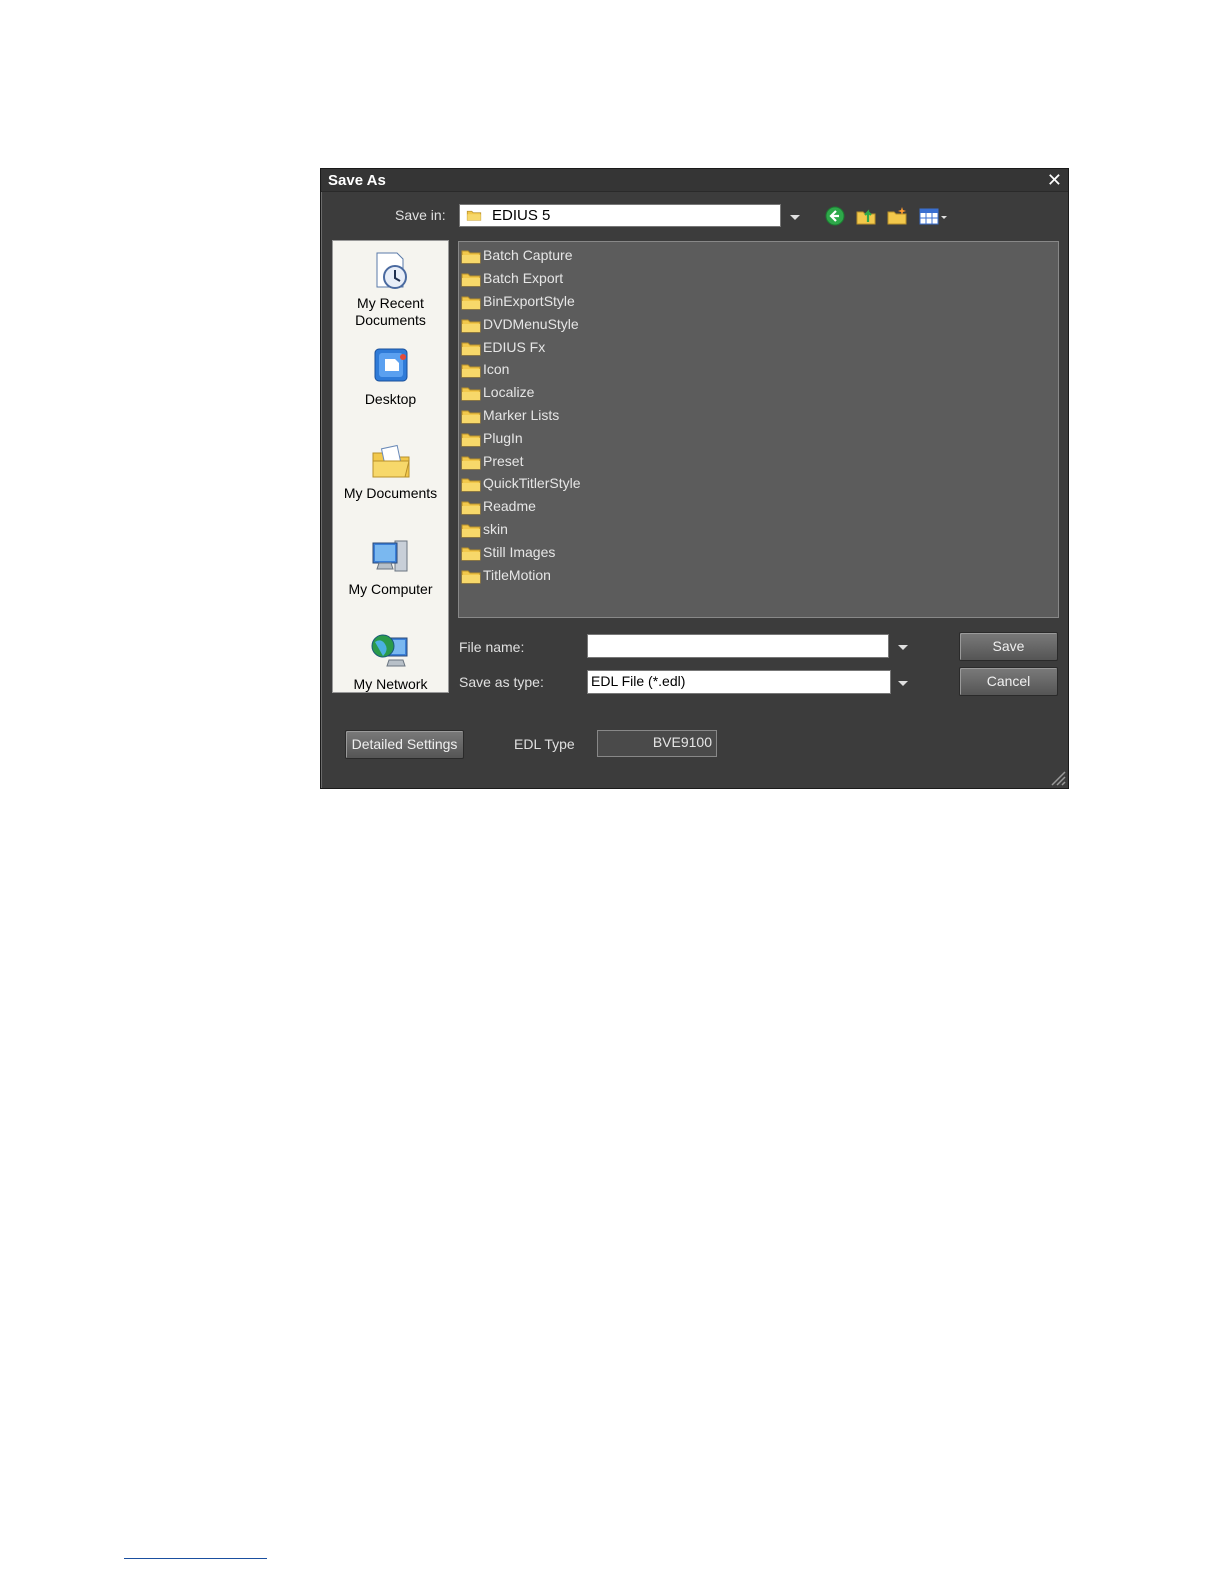 The height and width of the screenshot is (1584, 1224). I want to click on save-in-select: EDIUS 5, so click(620, 215).